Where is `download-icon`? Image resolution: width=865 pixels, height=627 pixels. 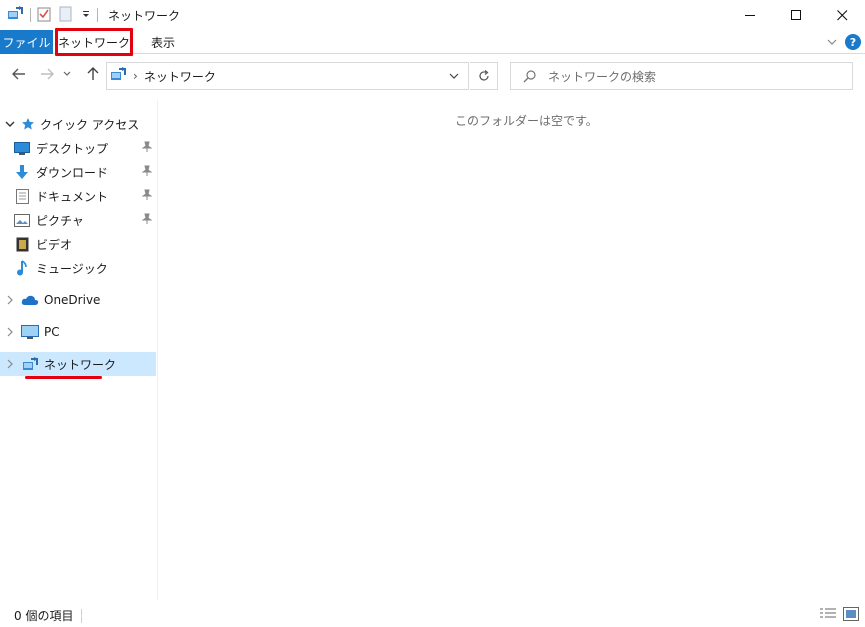
download-icon is located at coordinates (22, 172).